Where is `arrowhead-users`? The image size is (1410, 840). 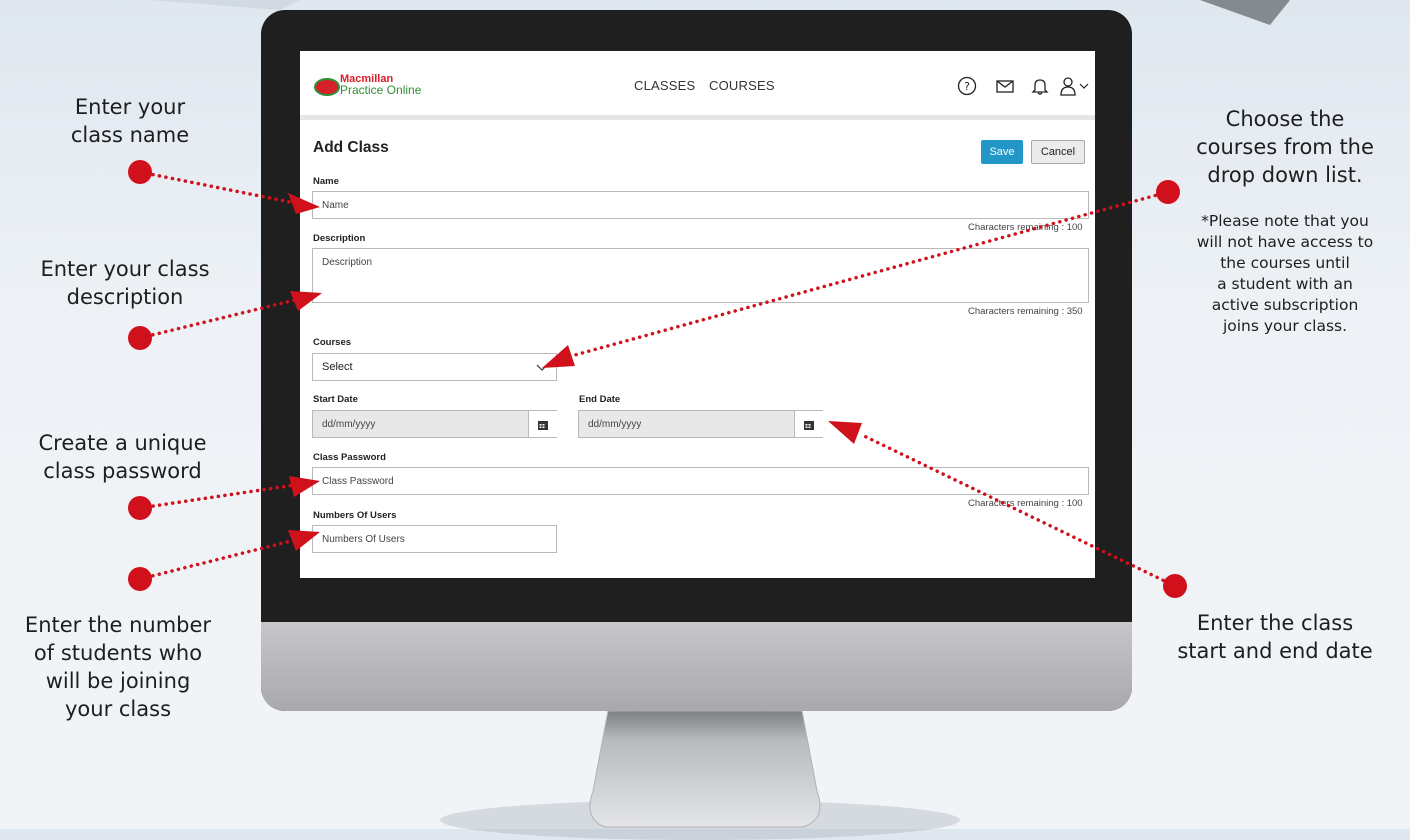 arrowhead-users is located at coordinates (304, 540).